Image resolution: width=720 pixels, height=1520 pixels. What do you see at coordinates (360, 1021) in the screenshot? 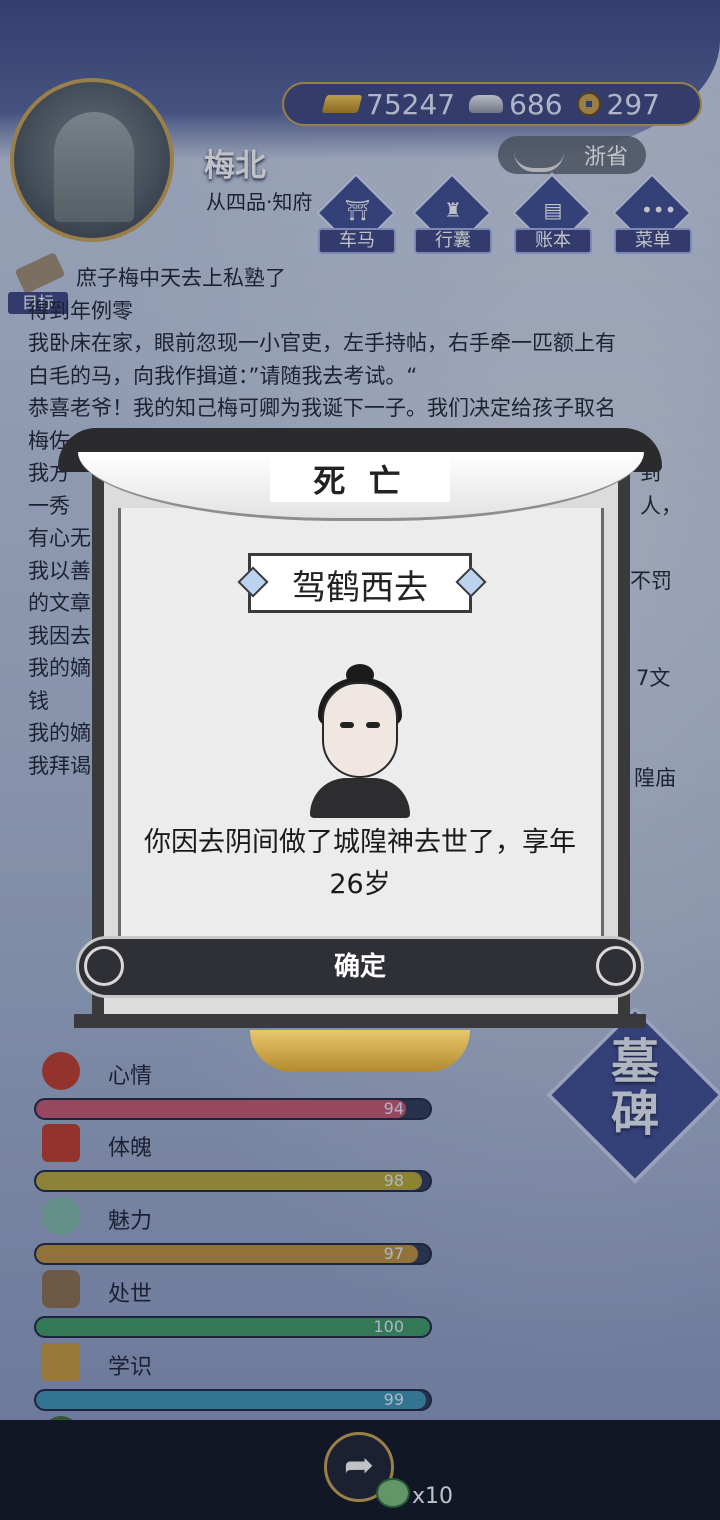
I see `dialog-base` at bounding box center [360, 1021].